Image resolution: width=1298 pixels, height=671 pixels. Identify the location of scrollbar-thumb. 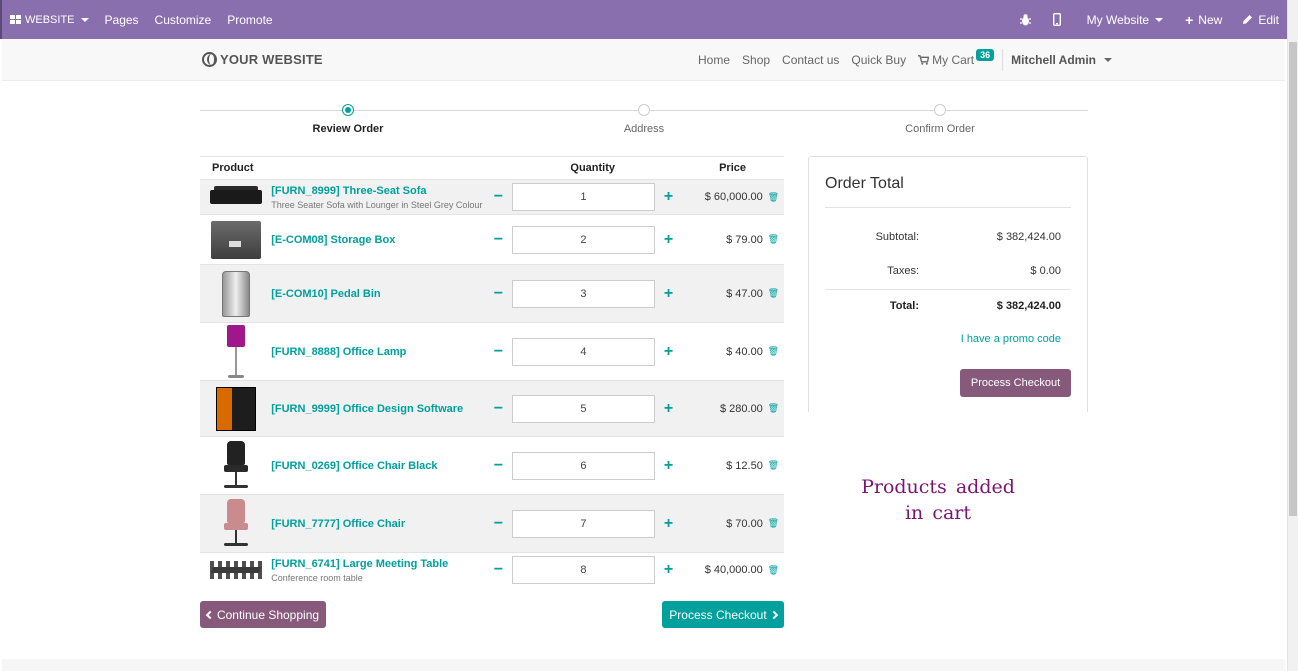
(1293, 279).